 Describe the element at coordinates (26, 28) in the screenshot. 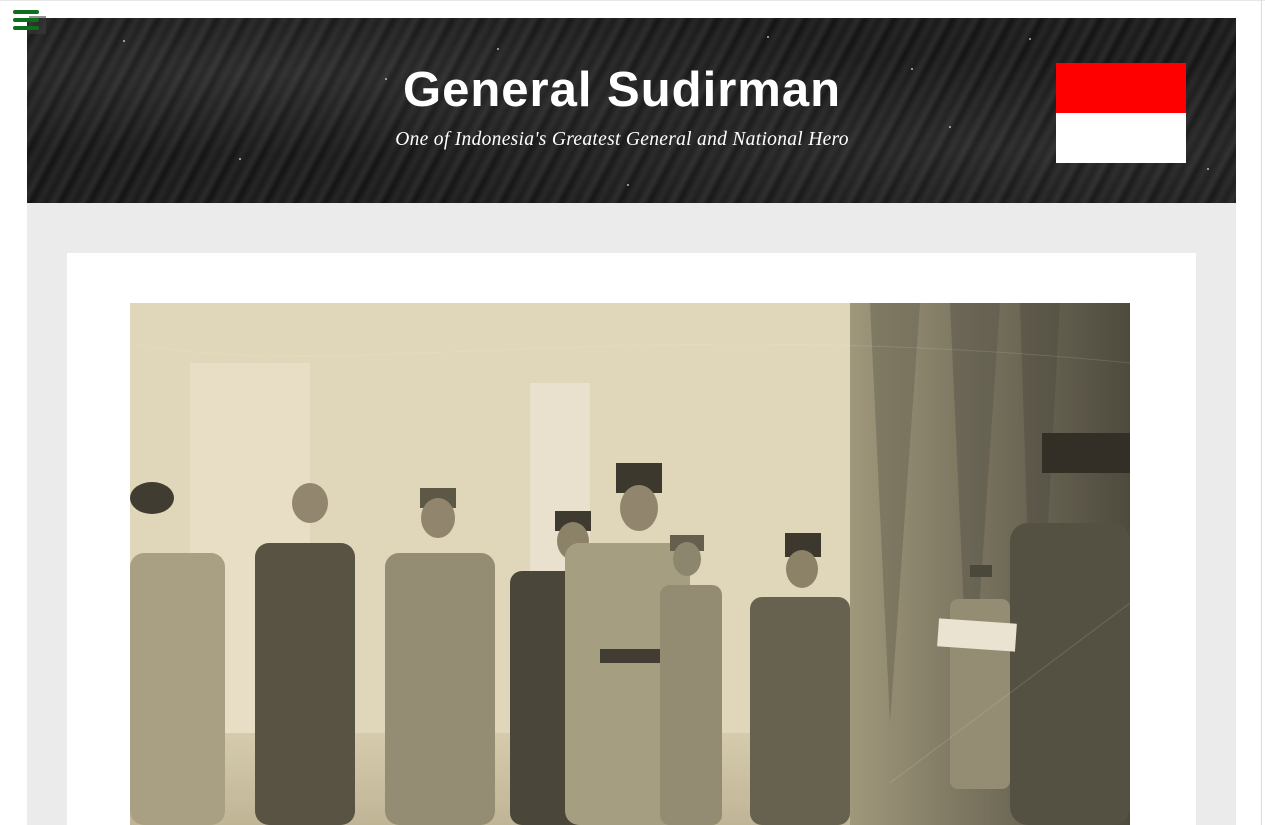

I see `menu-bar-bottom` at that location.